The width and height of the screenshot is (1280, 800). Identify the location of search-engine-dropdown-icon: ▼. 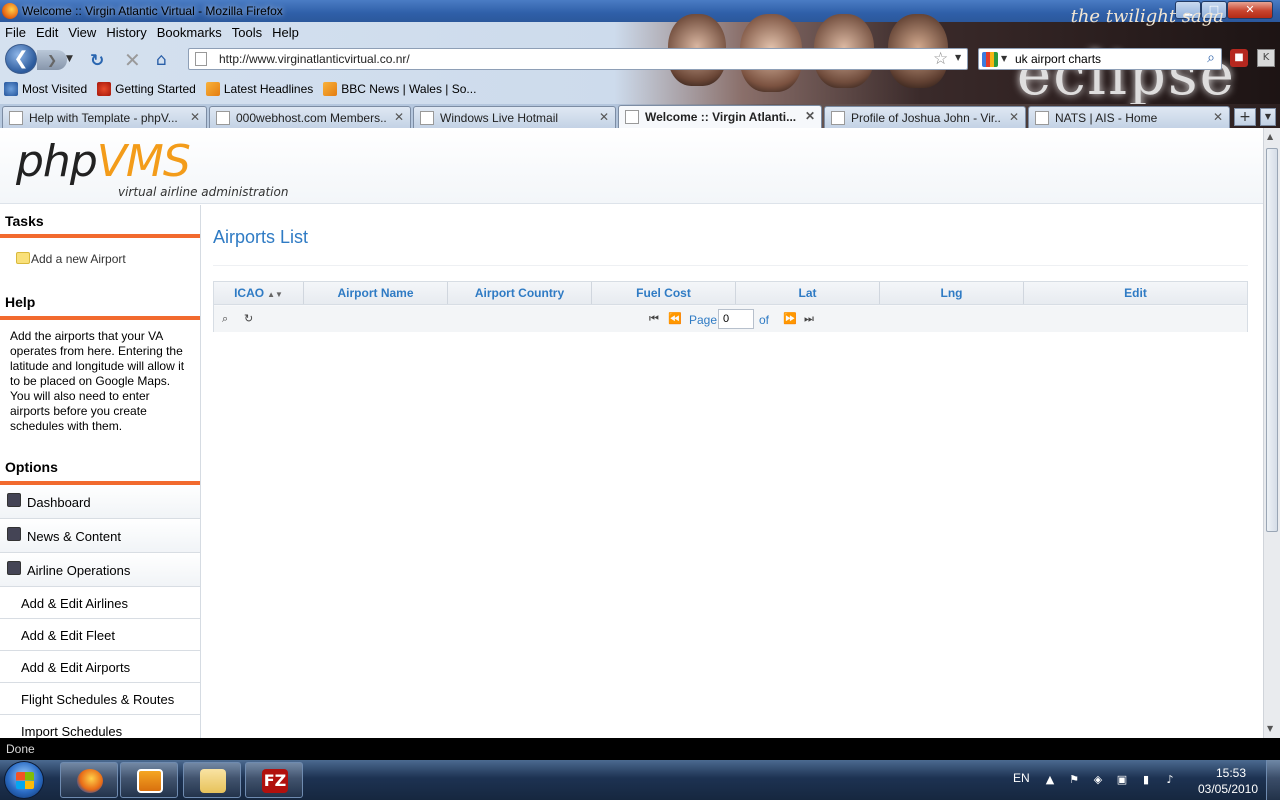
(1004, 58).